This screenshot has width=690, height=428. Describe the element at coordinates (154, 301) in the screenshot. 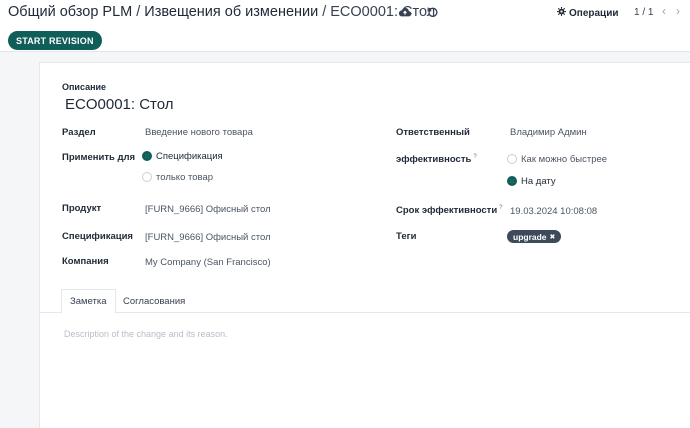

I see `tab-approvals: Согласования` at that location.